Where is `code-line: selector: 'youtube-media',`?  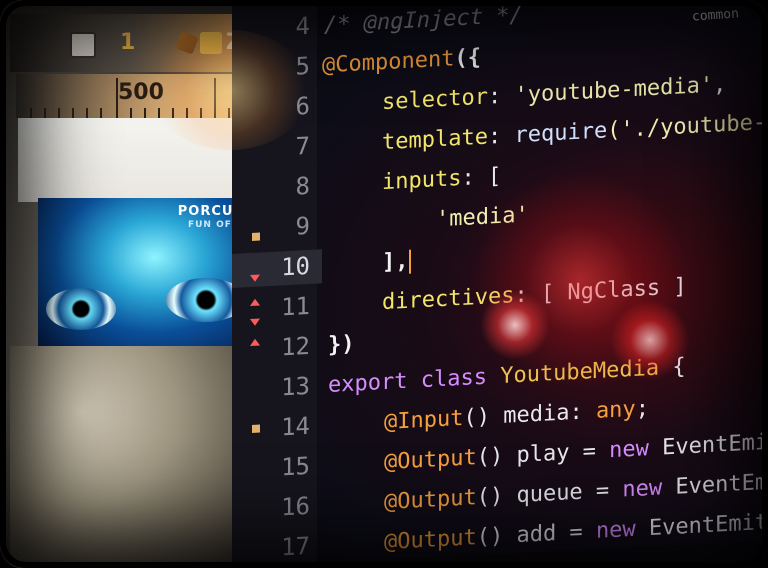 code-line: selector: 'youtube-media', is located at coordinates (554, 93).